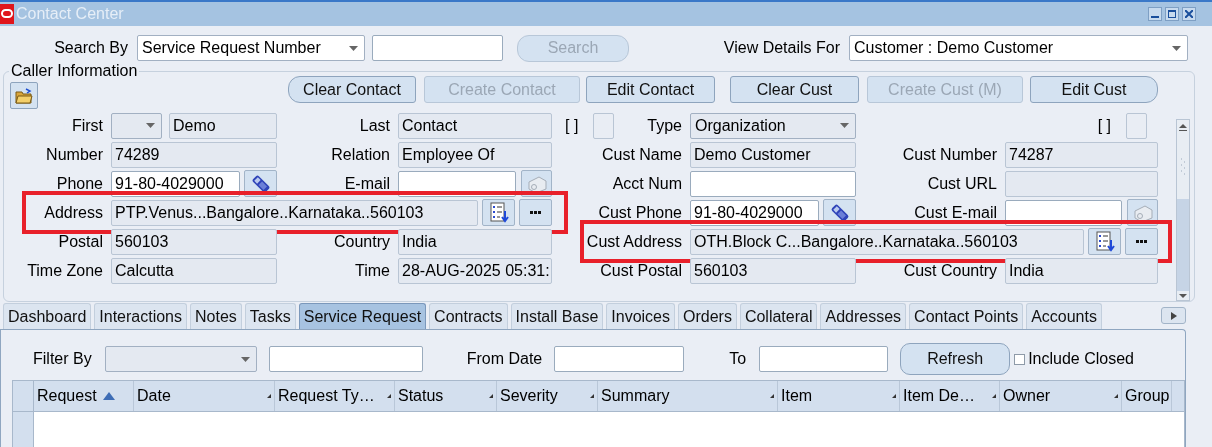 Image resolution: width=1212 pixels, height=447 pixels. I want to click on text-field: OTH.Block C...Bangalore..Karnataka..560103, so click(887, 241).